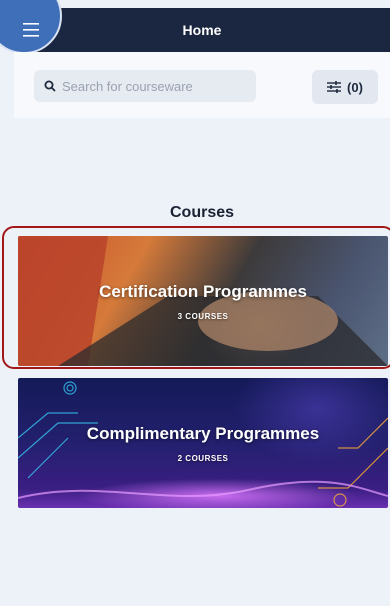 The image size is (390, 606). I want to click on filter-sliders-icon, so click(334, 87).